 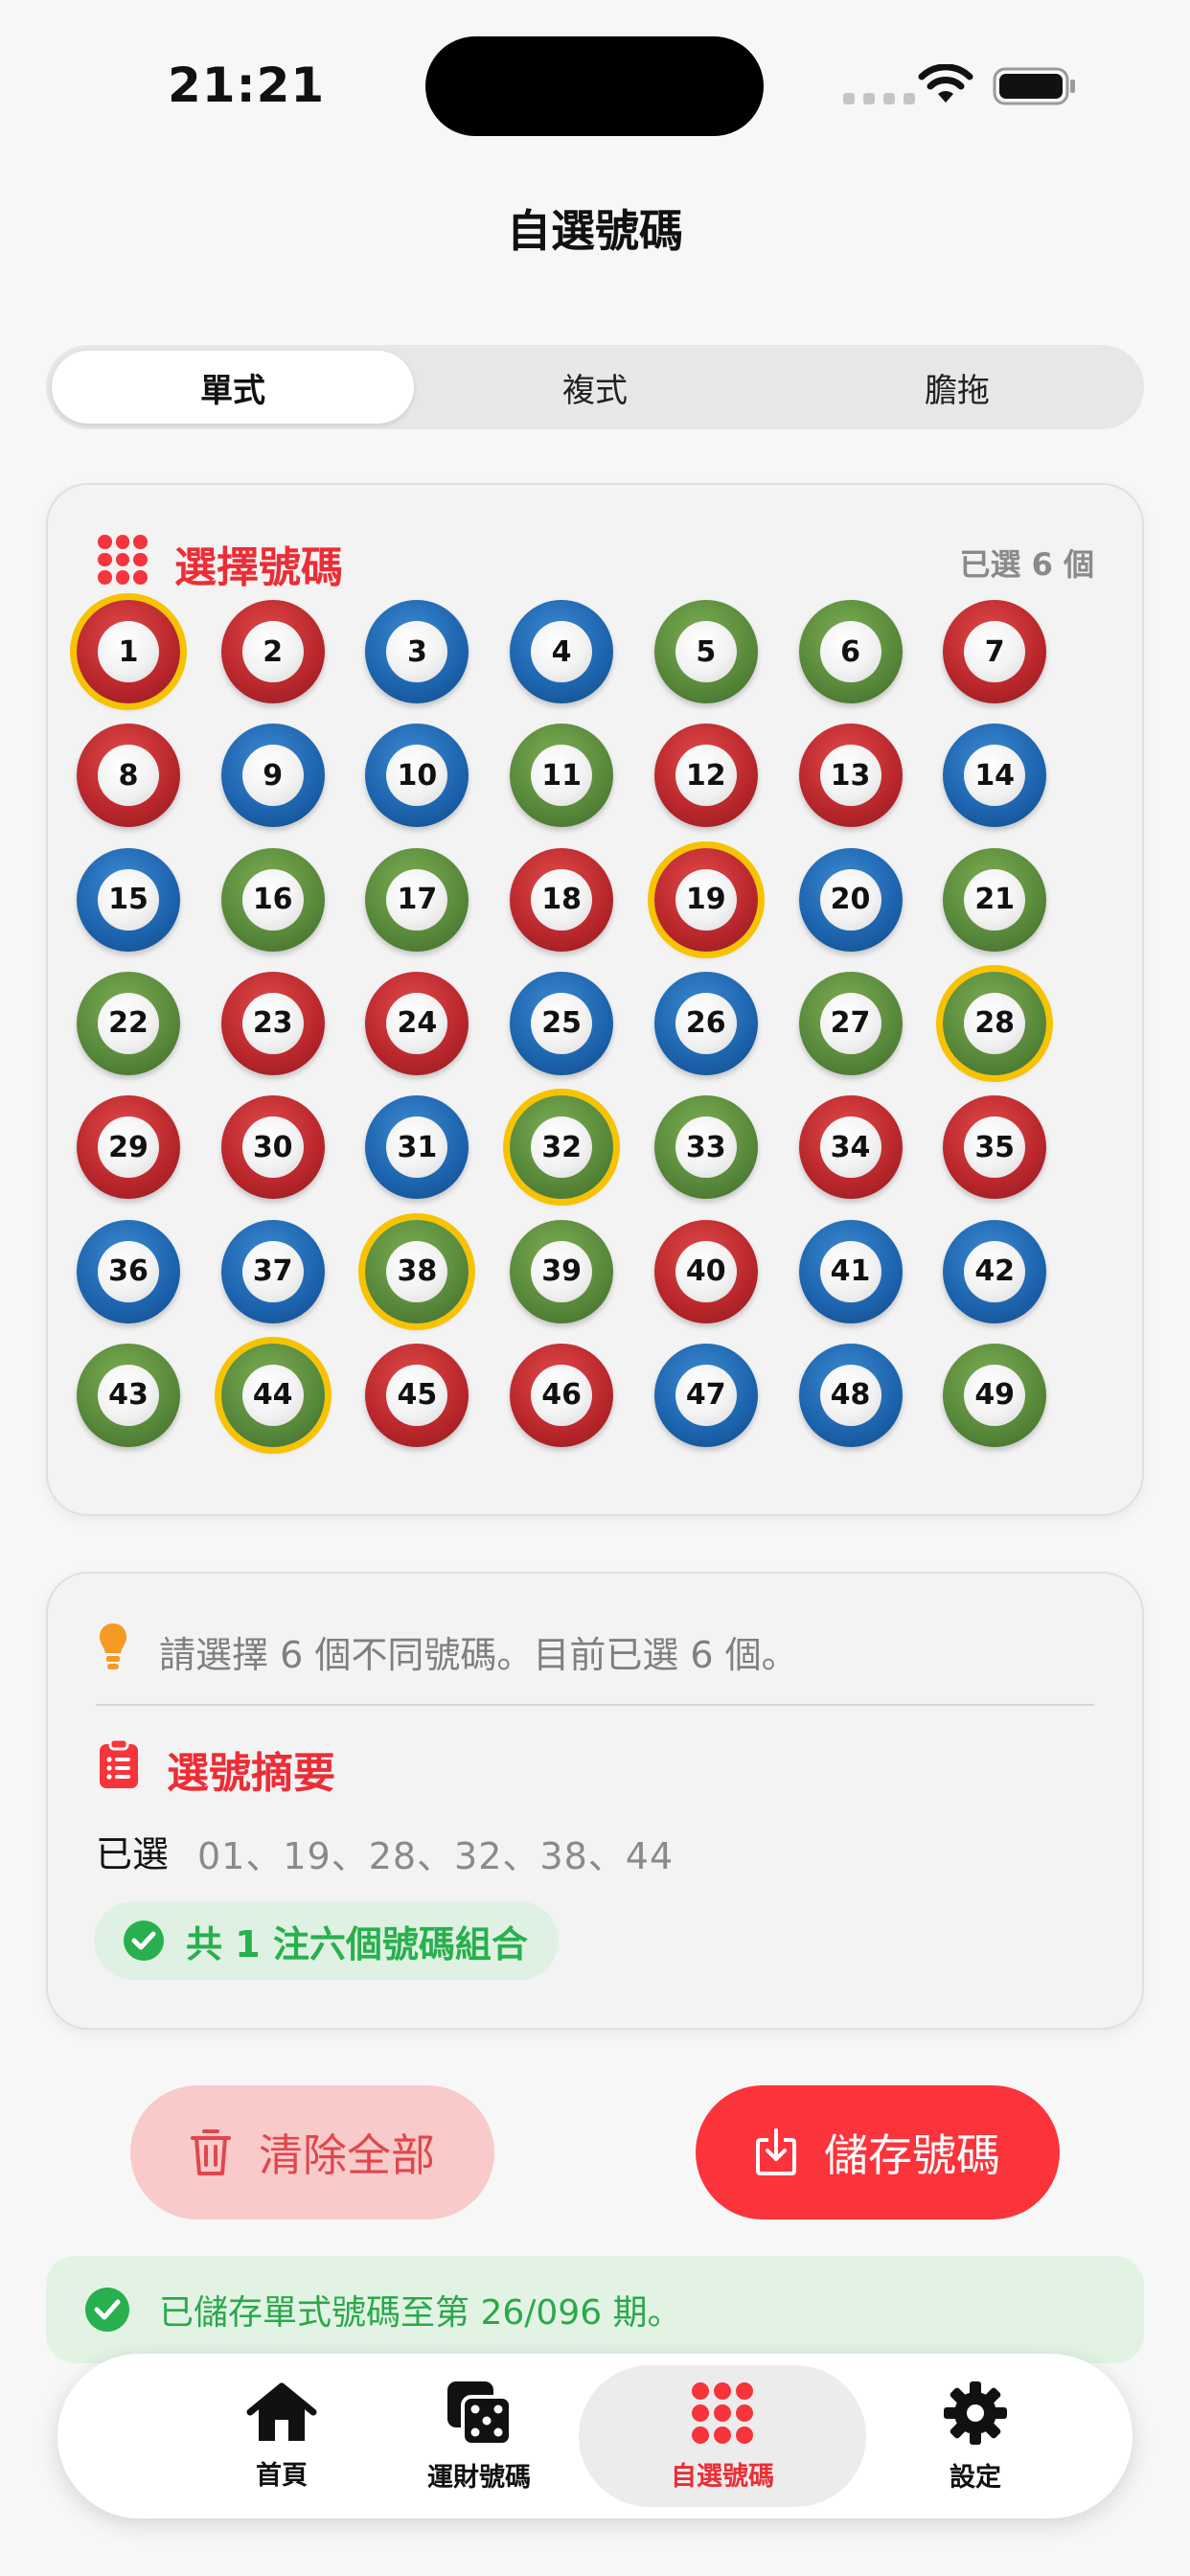 What do you see at coordinates (995, 1147) in the screenshot?
I see `number-ball: 35` at bounding box center [995, 1147].